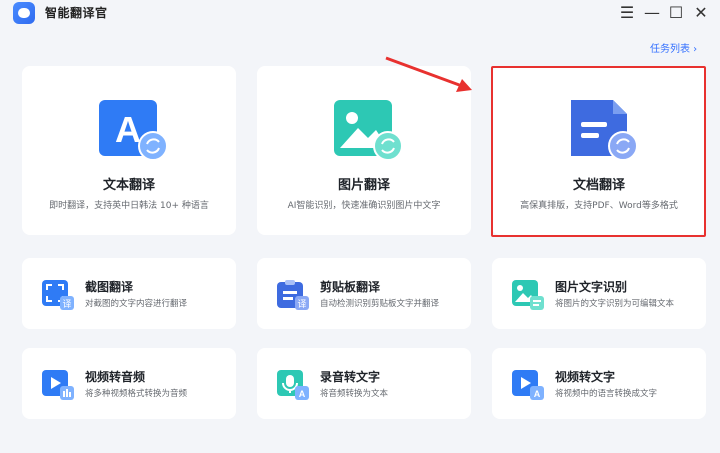 The height and width of the screenshot is (453, 720). I want to click on image-ocr-icon, so click(528, 295).